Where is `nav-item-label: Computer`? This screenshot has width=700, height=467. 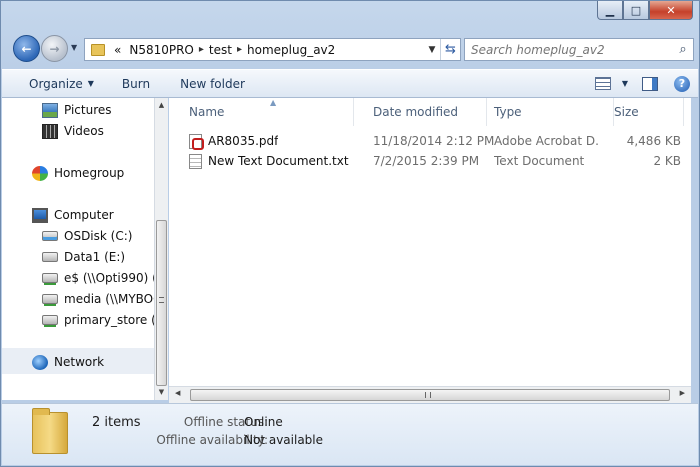 nav-item-label: Computer is located at coordinates (84, 215).